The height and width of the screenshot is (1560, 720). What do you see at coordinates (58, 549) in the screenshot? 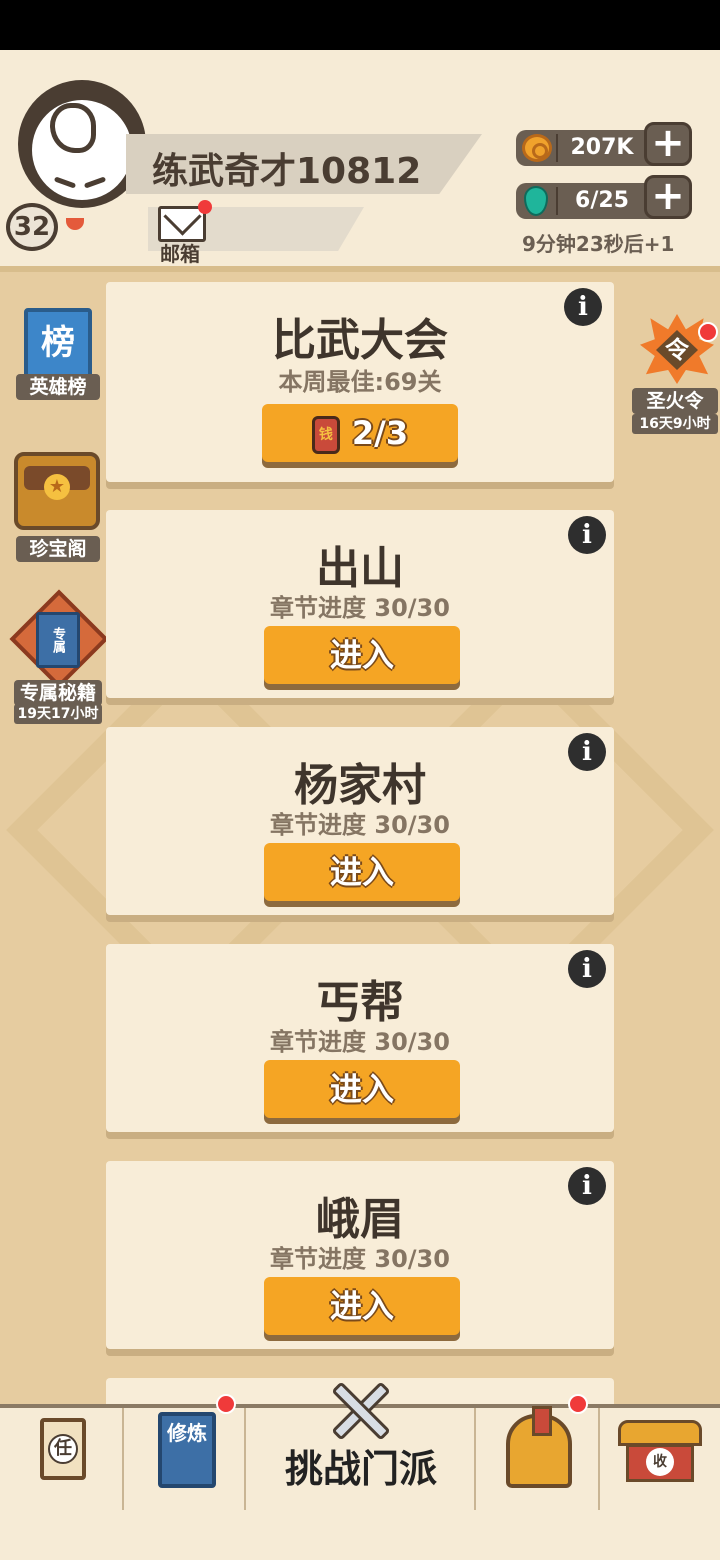
I see `treasure-pavilion-label: 珍宝阁` at bounding box center [58, 549].